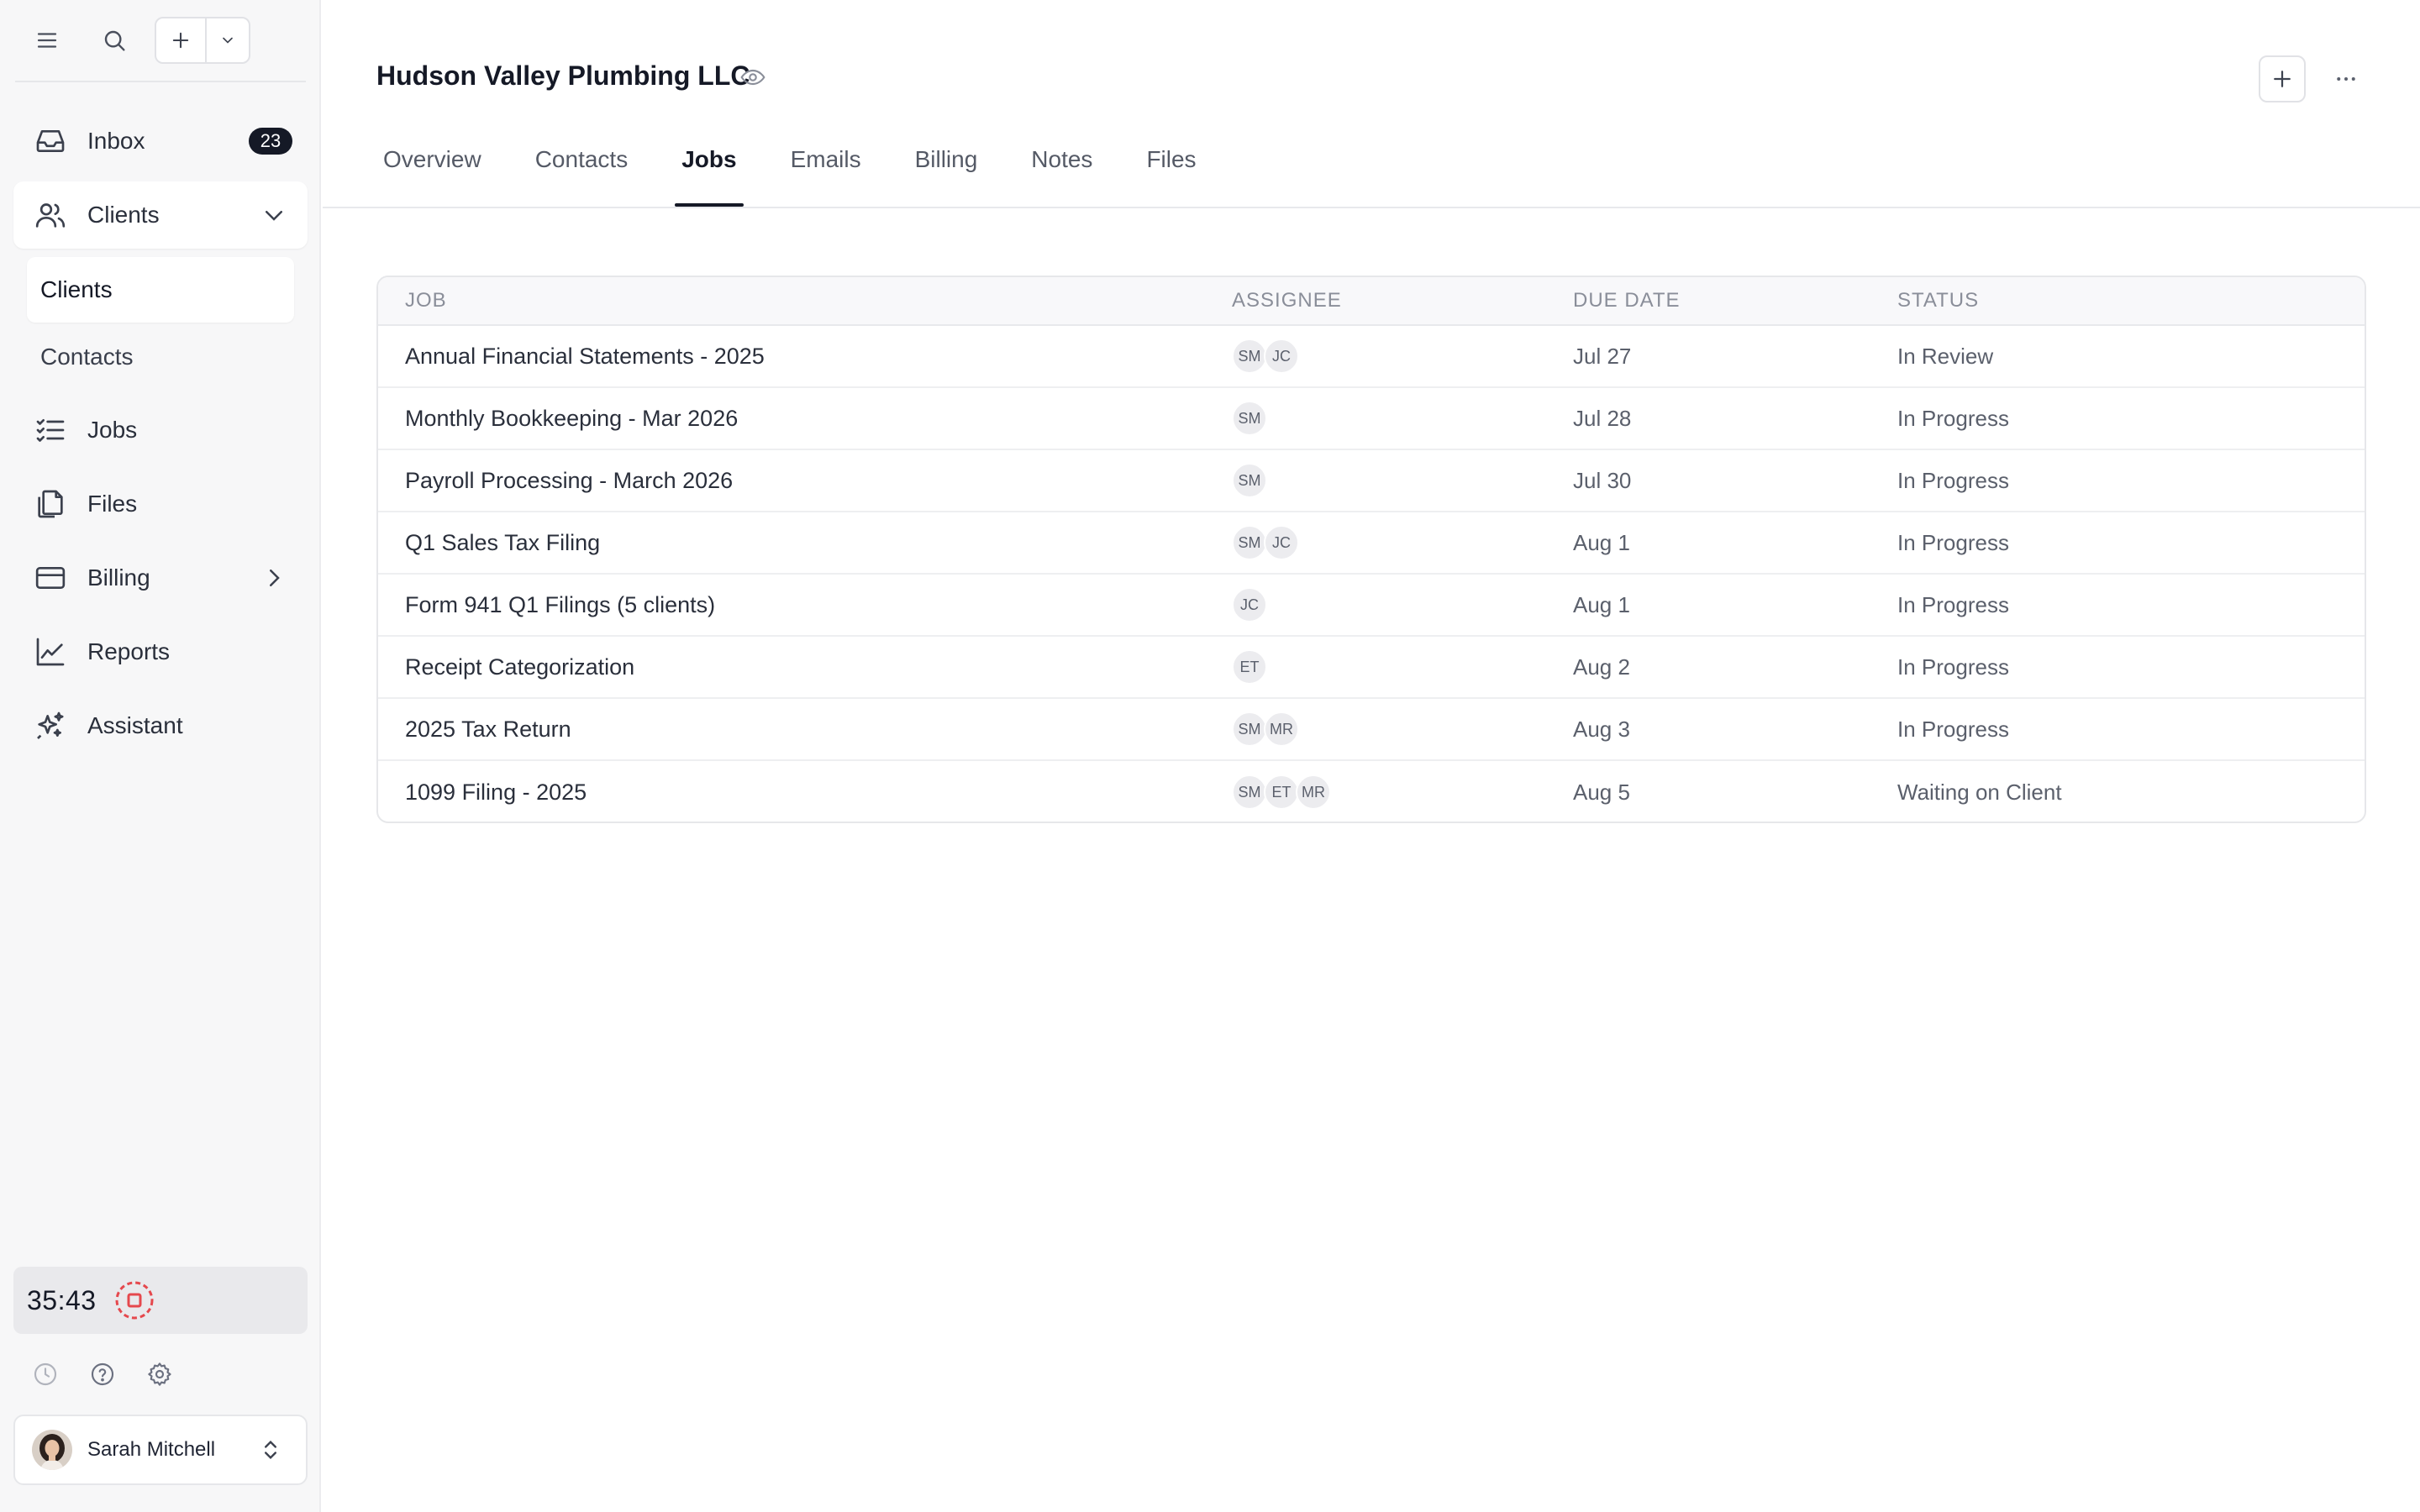 The image size is (2420, 1512). What do you see at coordinates (161, 651) in the screenshot?
I see `sidebar-item-reports: Reports` at bounding box center [161, 651].